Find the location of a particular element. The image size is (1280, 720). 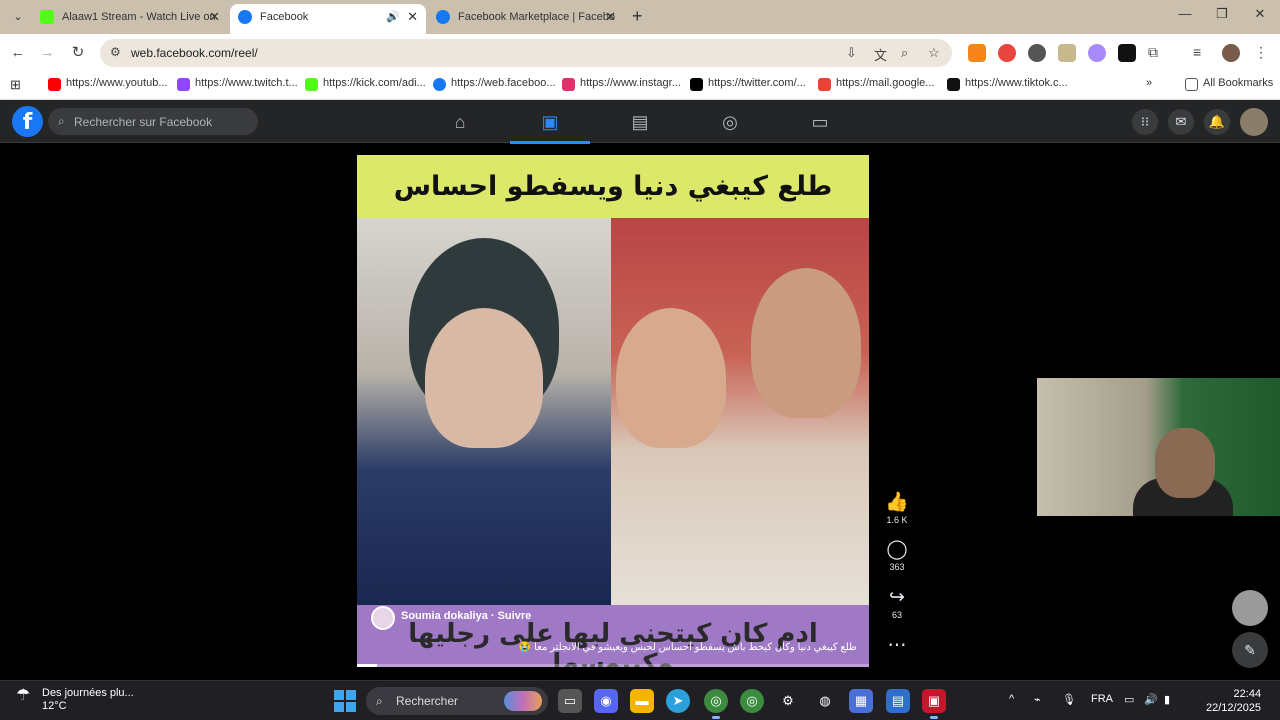

network-icon: ⌁ is located at coordinates (1037, 699).